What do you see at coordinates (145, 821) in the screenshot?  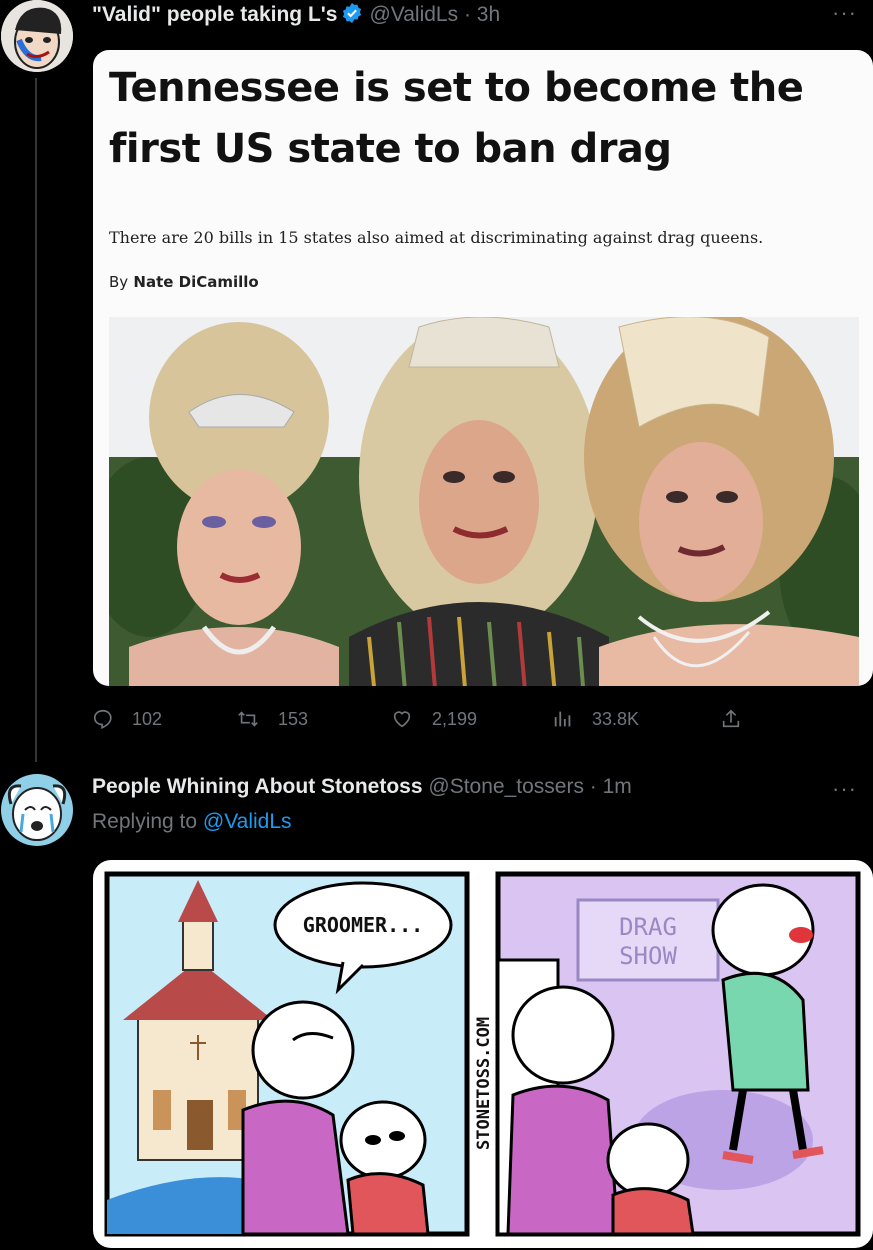 I see `replying-prefix: Replying to` at bounding box center [145, 821].